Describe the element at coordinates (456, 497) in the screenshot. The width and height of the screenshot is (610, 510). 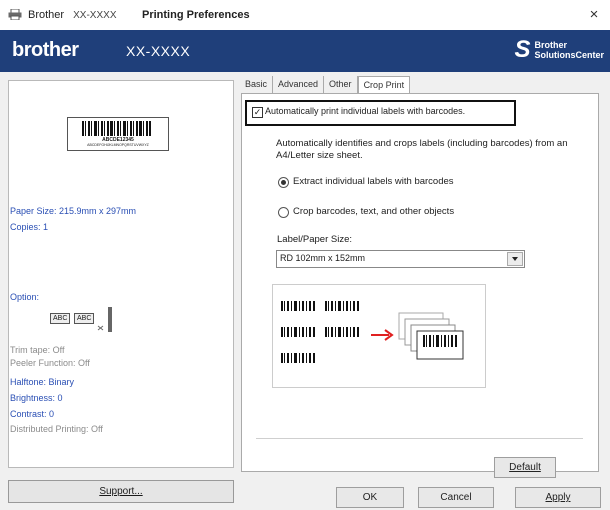
I see `cancel-button: Cancel` at that location.